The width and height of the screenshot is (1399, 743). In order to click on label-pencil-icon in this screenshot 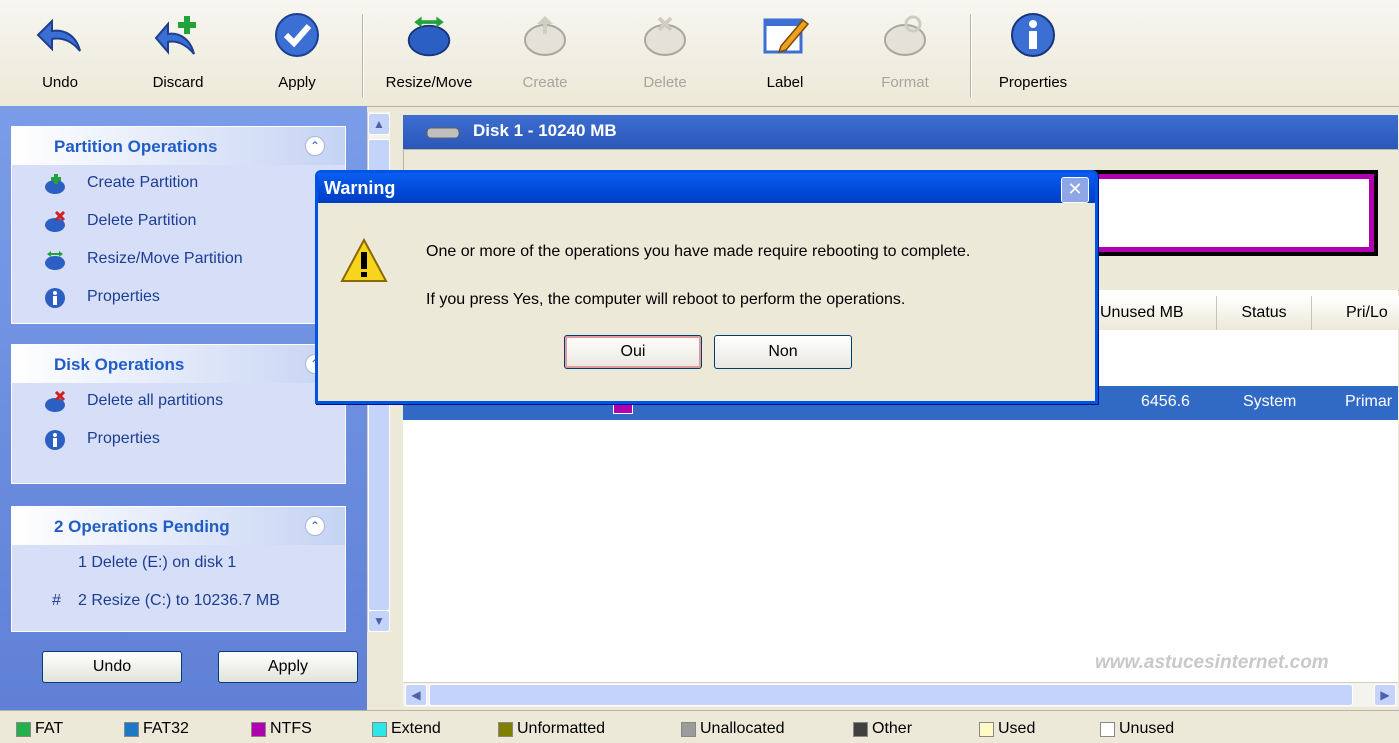, I will do `click(785, 35)`.